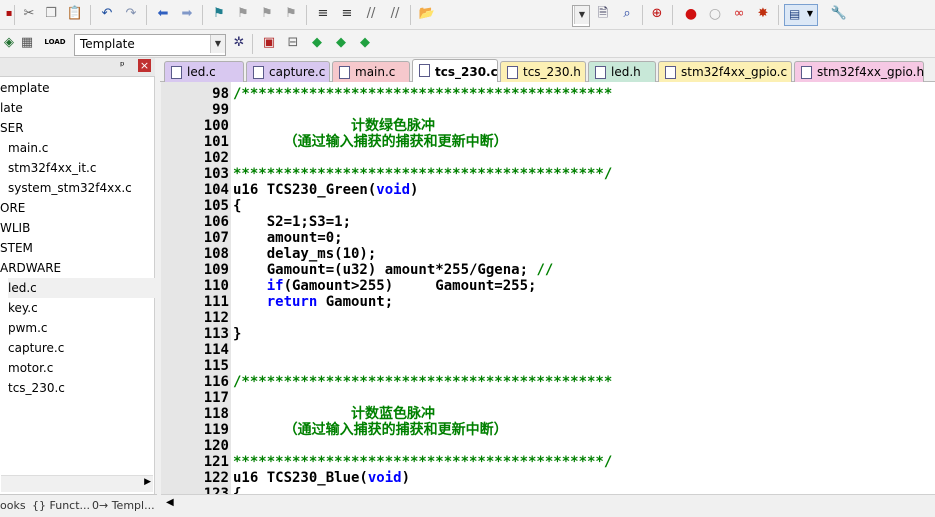 The width and height of the screenshot is (935, 517). What do you see at coordinates (28, 148) in the screenshot?
I see `tree-item: main.c` at bounding box center [28, 148].